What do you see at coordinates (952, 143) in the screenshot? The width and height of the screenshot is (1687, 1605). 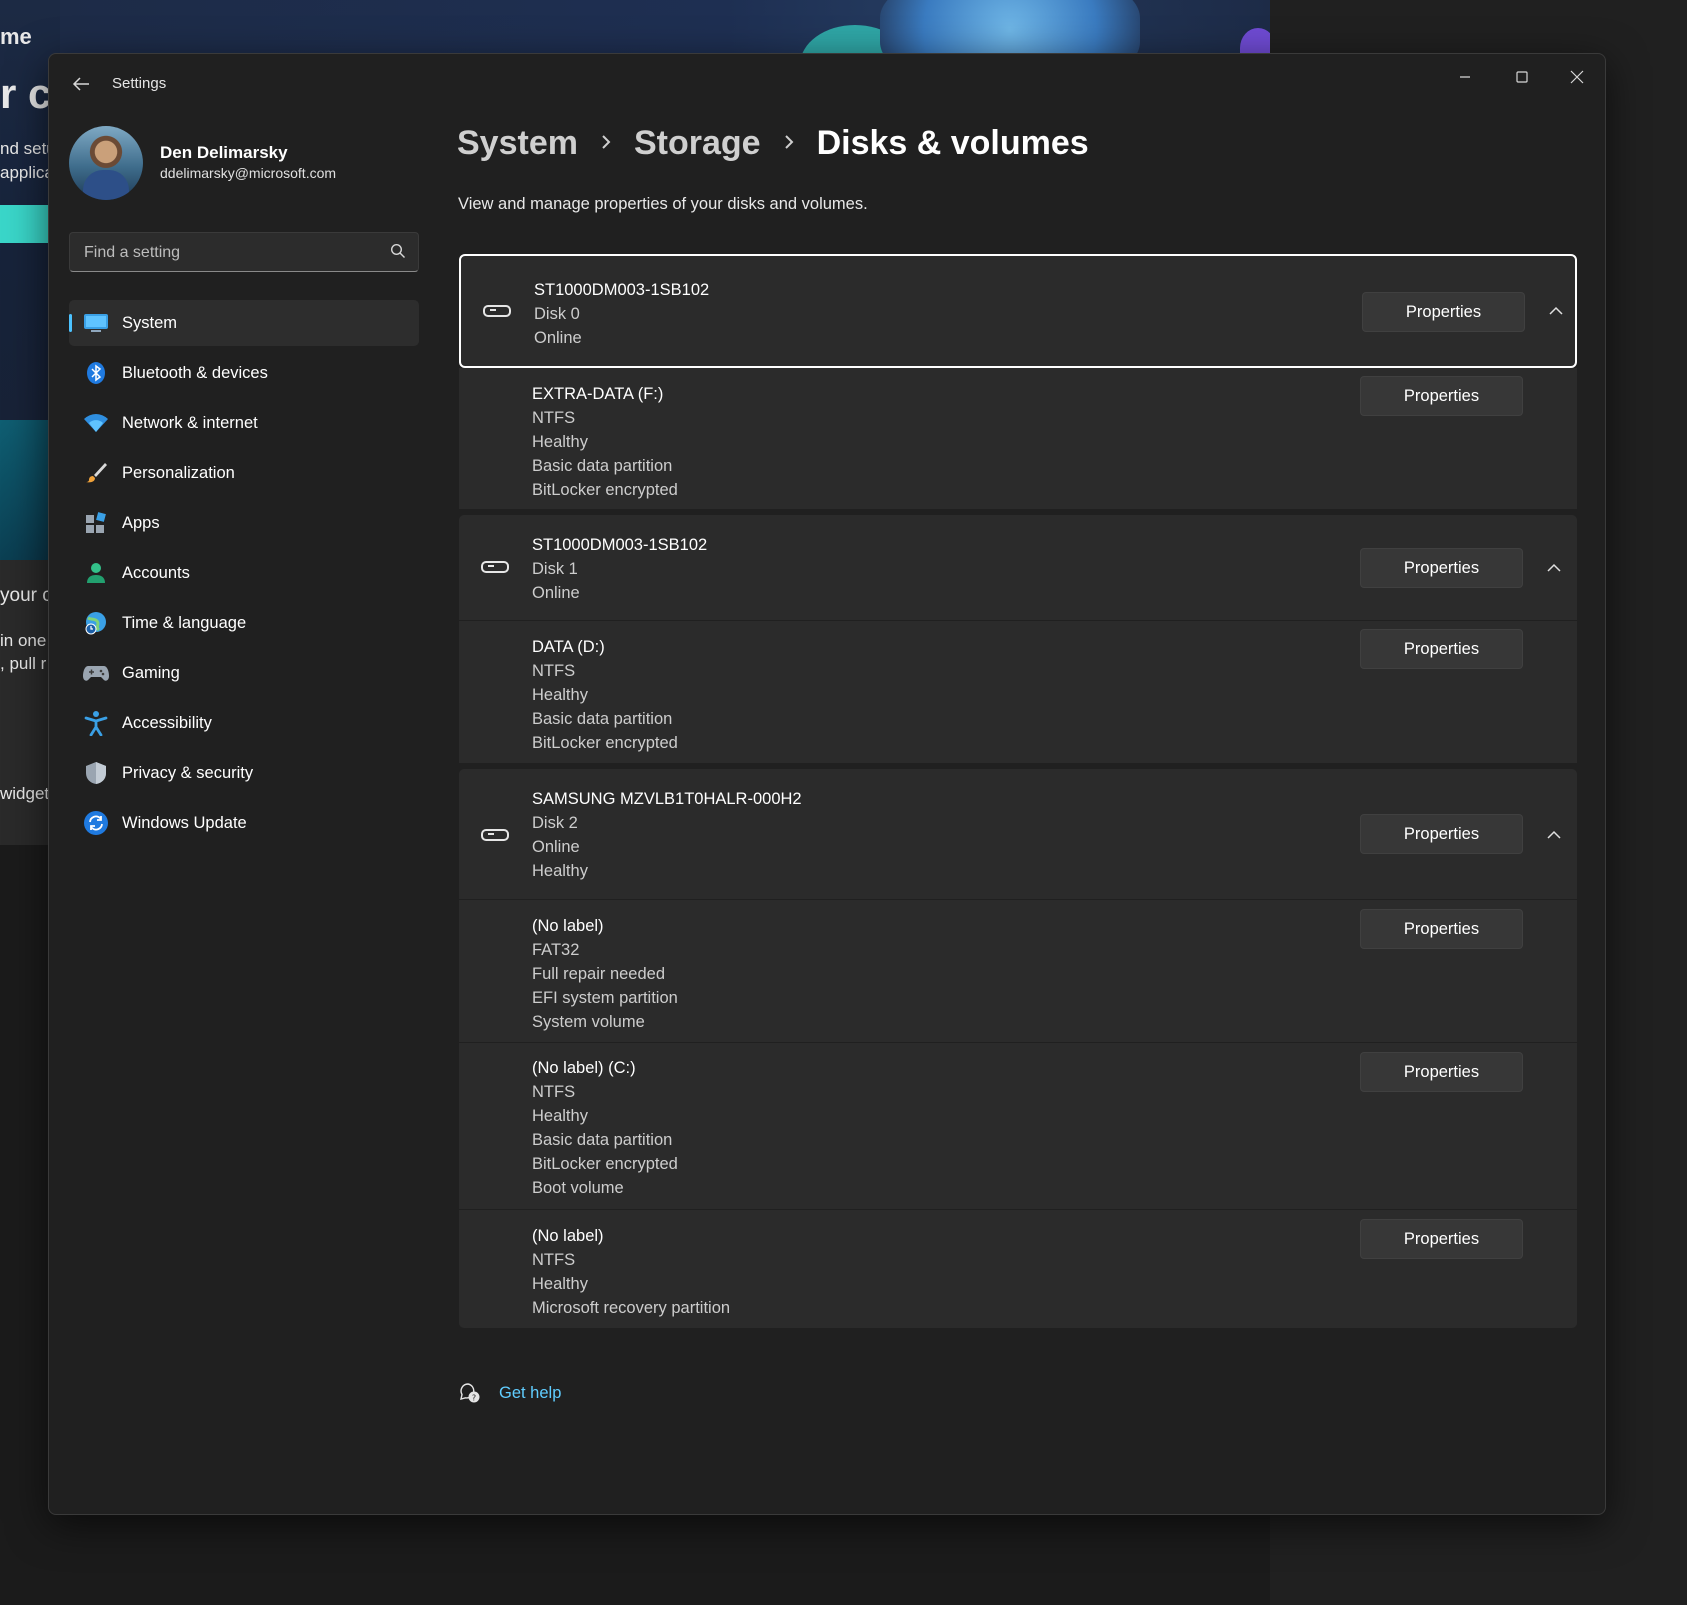 I see `page-title: Disks & volumes` at bounding box center [952, 143].